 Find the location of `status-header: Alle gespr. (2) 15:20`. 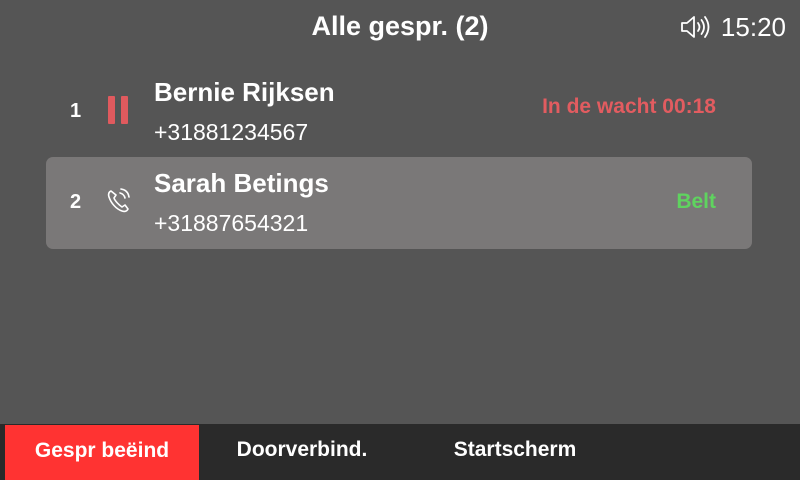

status-header: Alle gespr. (2) 15:20 is located at coordinates (400, 28).